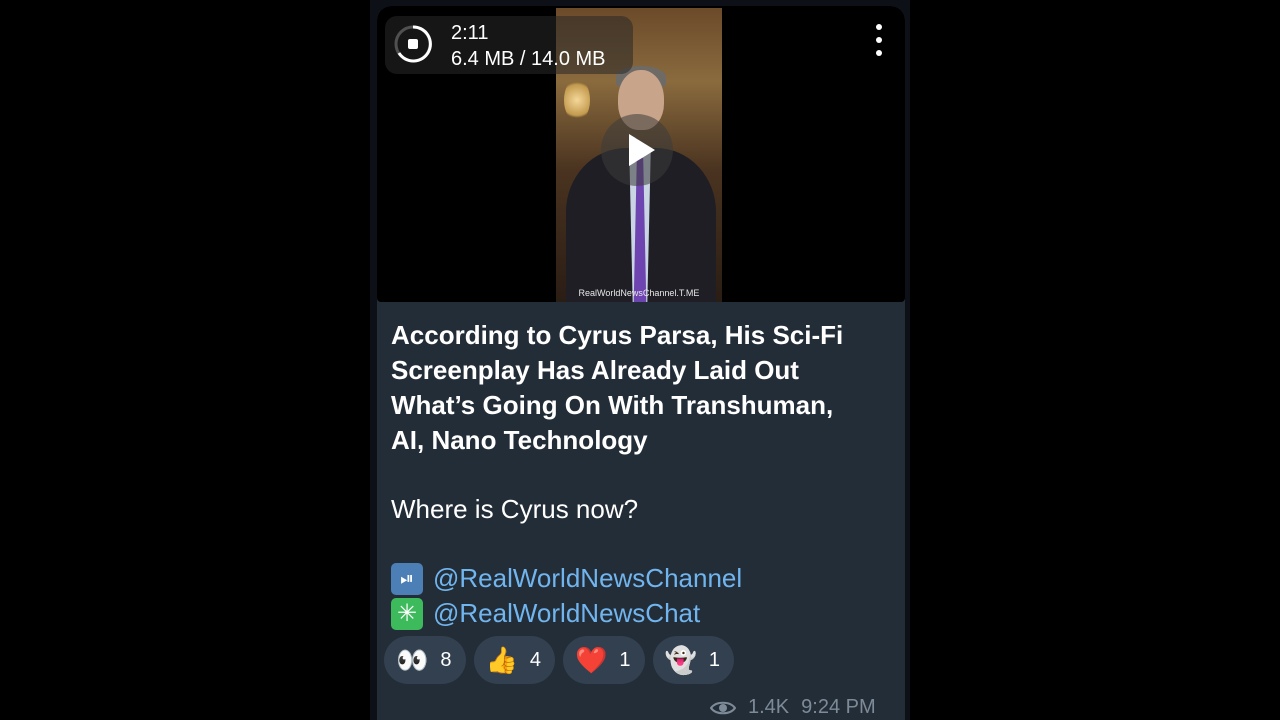 The height and width of the screenshot is (720, 1280). What do you see at coordinates (446, 659) in the screenshot?
I see `reaction-count: 8` at bounding box center [446, 659].